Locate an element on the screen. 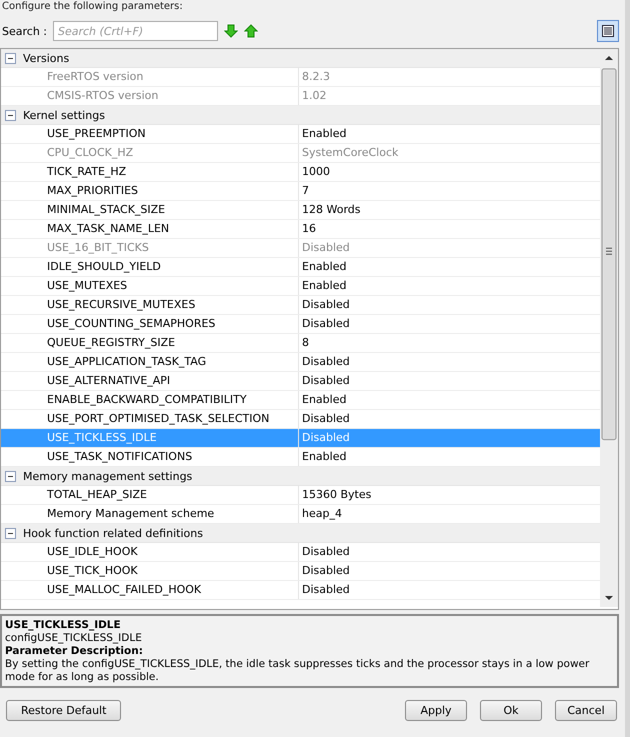 The width and height of the screenshot is (630, 737). parameter-row: USE_TICK_HOOK Disabled is located at coordinates (300, 571).